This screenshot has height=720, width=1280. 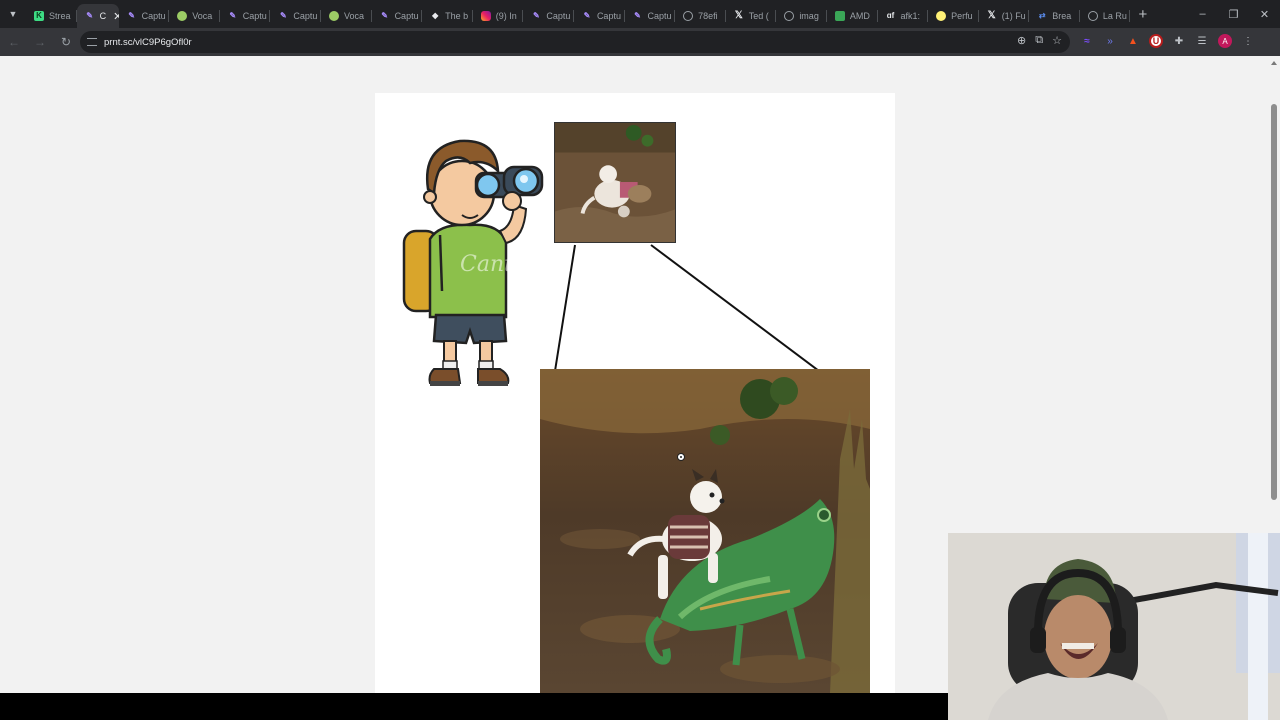 I want to click on tab-search-chevron-icon: ▼, so click(x=13, y=14).